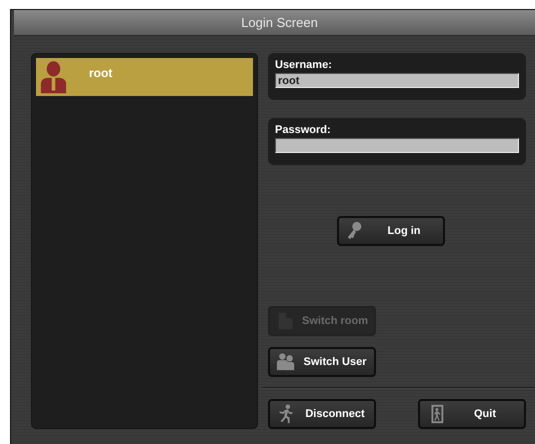  Describe the element at coordinates (397, 80) in the screenshot. I see `input-field: root` at that location.